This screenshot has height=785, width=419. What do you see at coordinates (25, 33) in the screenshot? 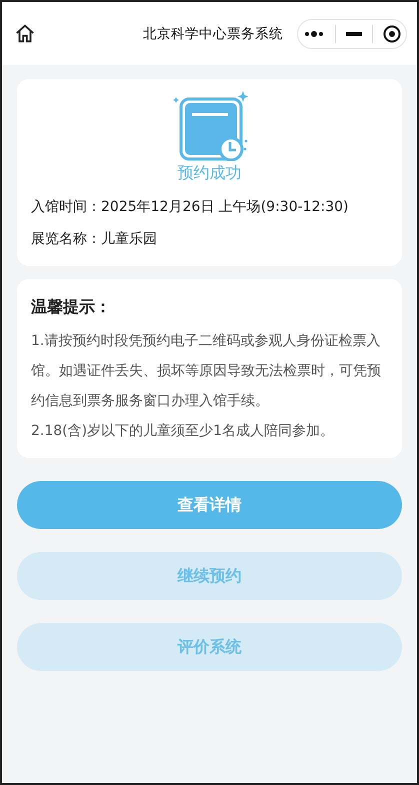
I see `home-icon` at bounding box center [25, 33].